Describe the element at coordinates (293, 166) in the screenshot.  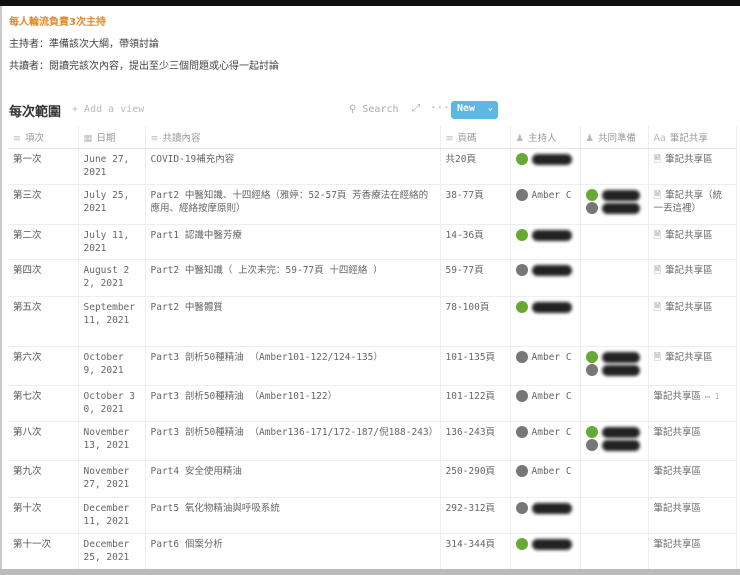
I see `content-cell: COVID-19補充內容` at that location.